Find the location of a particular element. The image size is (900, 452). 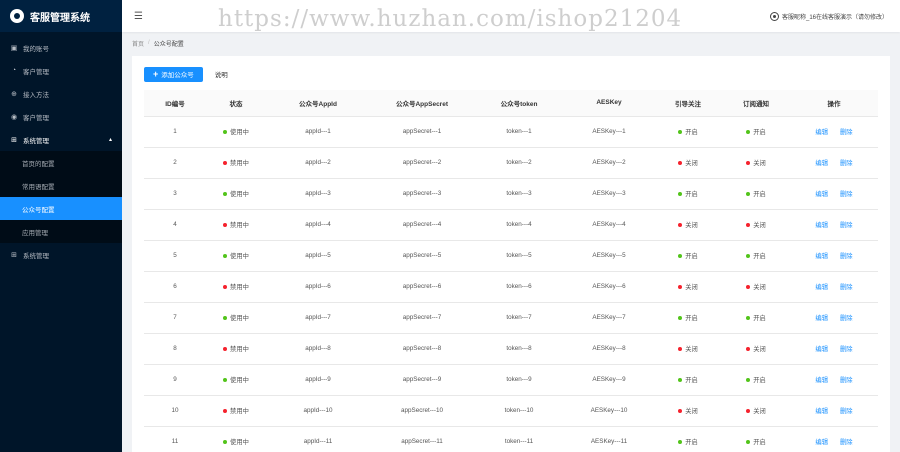

sidebar-item-access-method: ⊕ 接入方法 is located at coordinates (61, 93).